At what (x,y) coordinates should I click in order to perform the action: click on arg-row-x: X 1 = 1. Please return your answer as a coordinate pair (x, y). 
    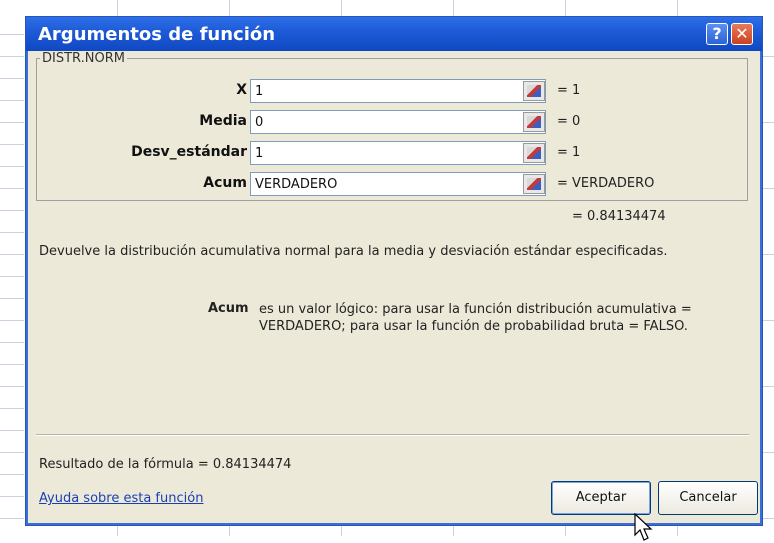
    Looking at the image, I should click on (392, 91).